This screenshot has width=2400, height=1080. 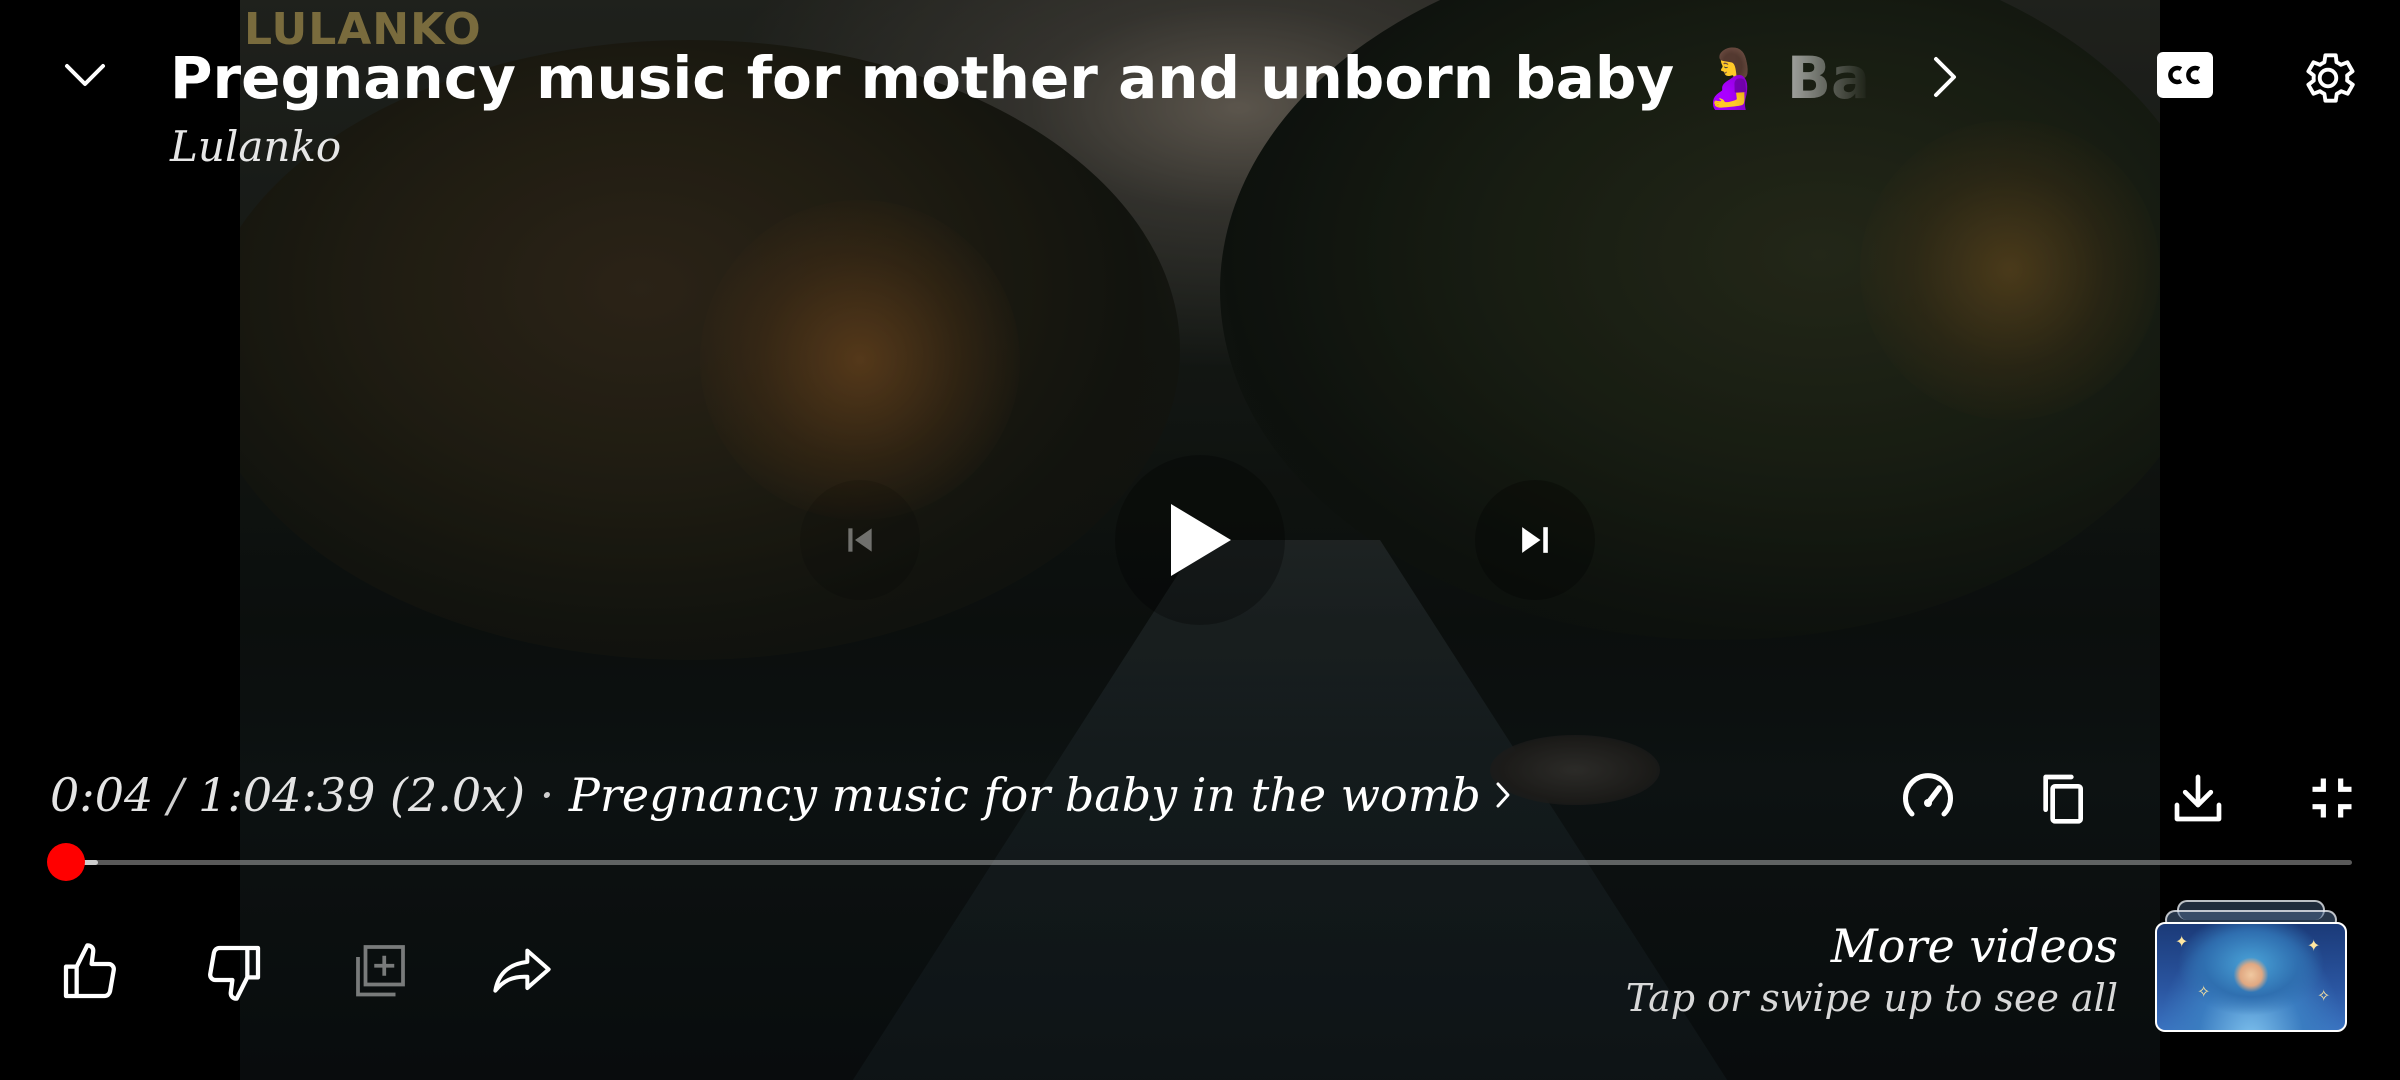 I want to click on share-button, so click(x=522, y=972).